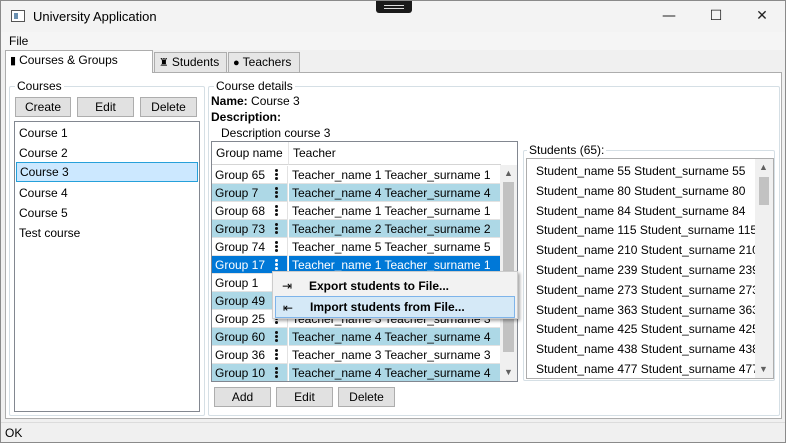 This screenshot has height=443, width=786. I want to click on course-item: Course 5, so click(42, 213).